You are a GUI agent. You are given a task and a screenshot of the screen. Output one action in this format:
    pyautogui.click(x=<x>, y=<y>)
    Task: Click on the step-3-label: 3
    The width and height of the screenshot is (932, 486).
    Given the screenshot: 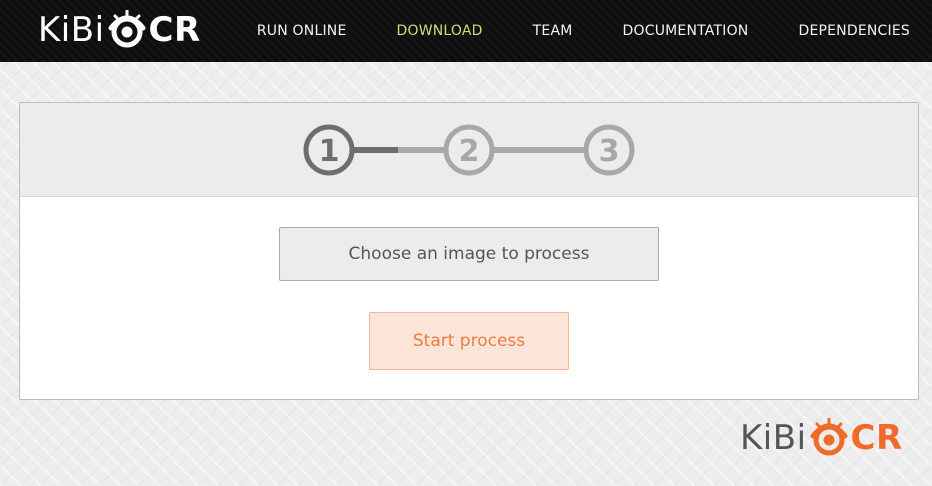 What is the action you would take?
    pyautogui.click(x=609, y=151)
    